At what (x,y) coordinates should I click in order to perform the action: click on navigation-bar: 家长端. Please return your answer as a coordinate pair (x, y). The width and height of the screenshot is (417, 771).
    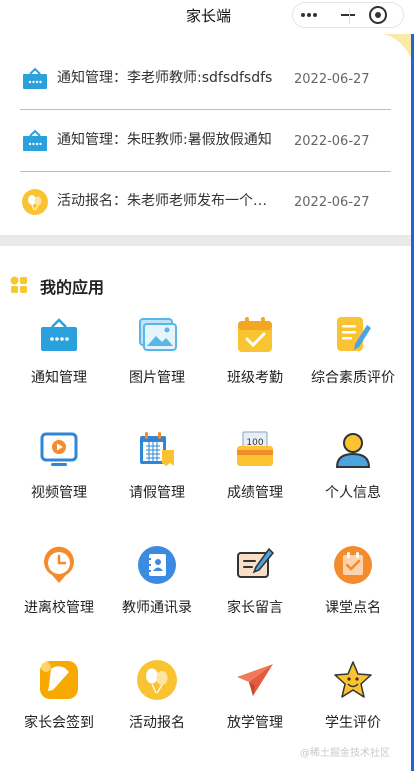
    Looking at the image, I should click on (208, 16).